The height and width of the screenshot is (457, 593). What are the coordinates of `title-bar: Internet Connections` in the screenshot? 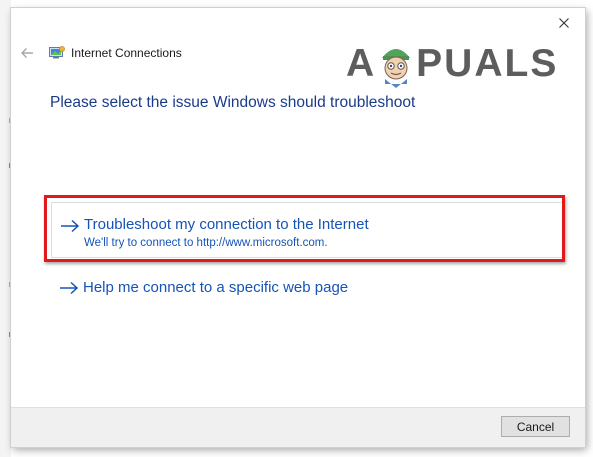 It's located at (96, 53).